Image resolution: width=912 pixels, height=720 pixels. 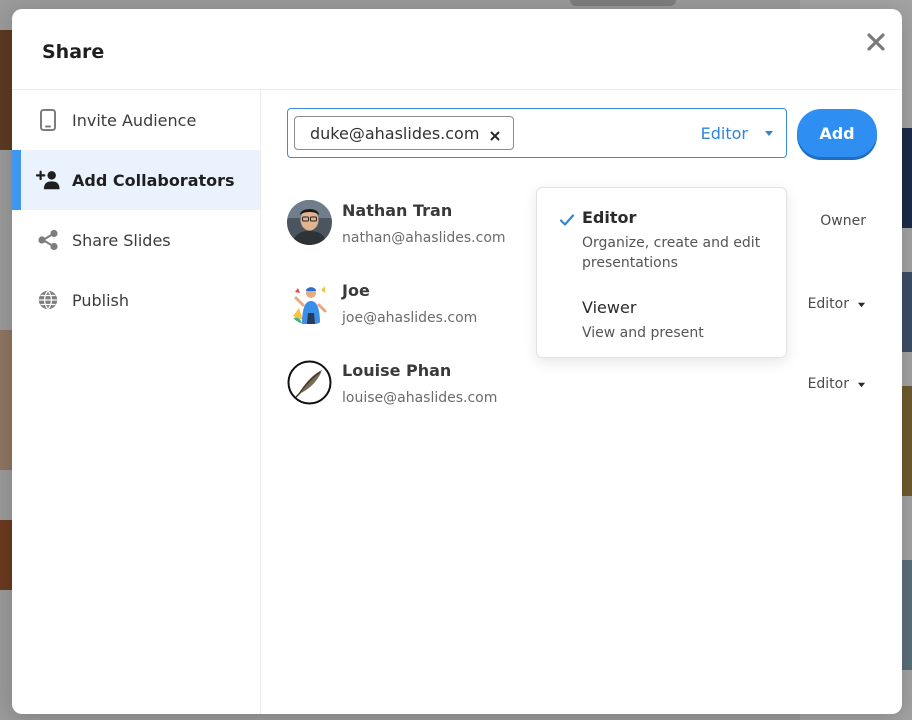 I want to click on sidebar-item-invite-audience: Invite Audience, so click(x=136, y=120).